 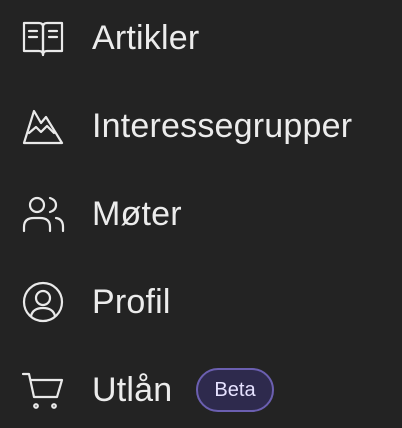 I want to click on menu-item-interessegrupper: Interessegrupper, so click(x=197, y=126).